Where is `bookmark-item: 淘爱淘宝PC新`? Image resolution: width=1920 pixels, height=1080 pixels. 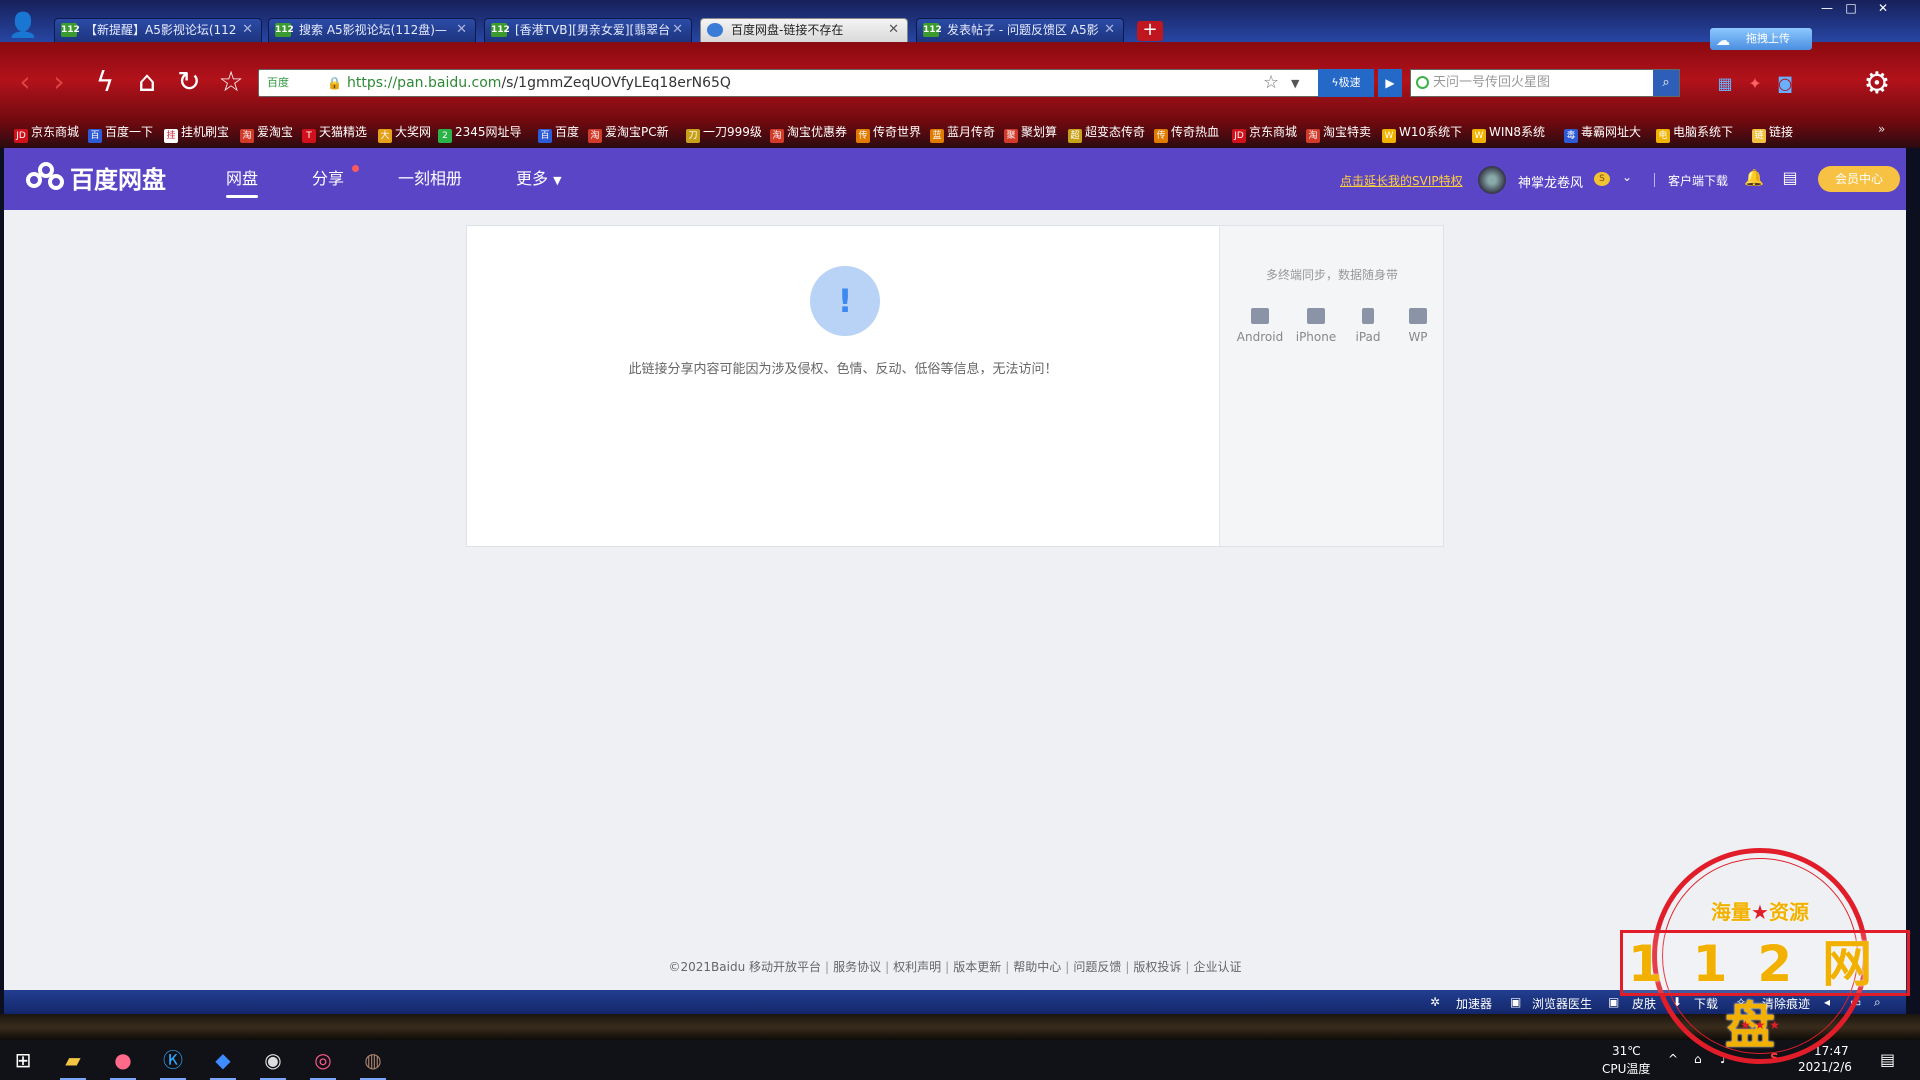
bookmark-item: 淘爱淘宝PC新 is located at coordinates (628, 133).